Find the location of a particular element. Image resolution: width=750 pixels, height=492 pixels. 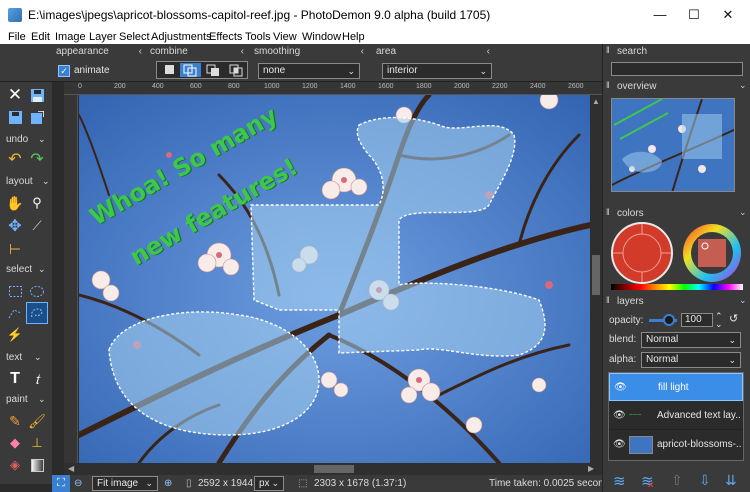

add-layer-icon: ≋ is located at coordinates (619, 481).